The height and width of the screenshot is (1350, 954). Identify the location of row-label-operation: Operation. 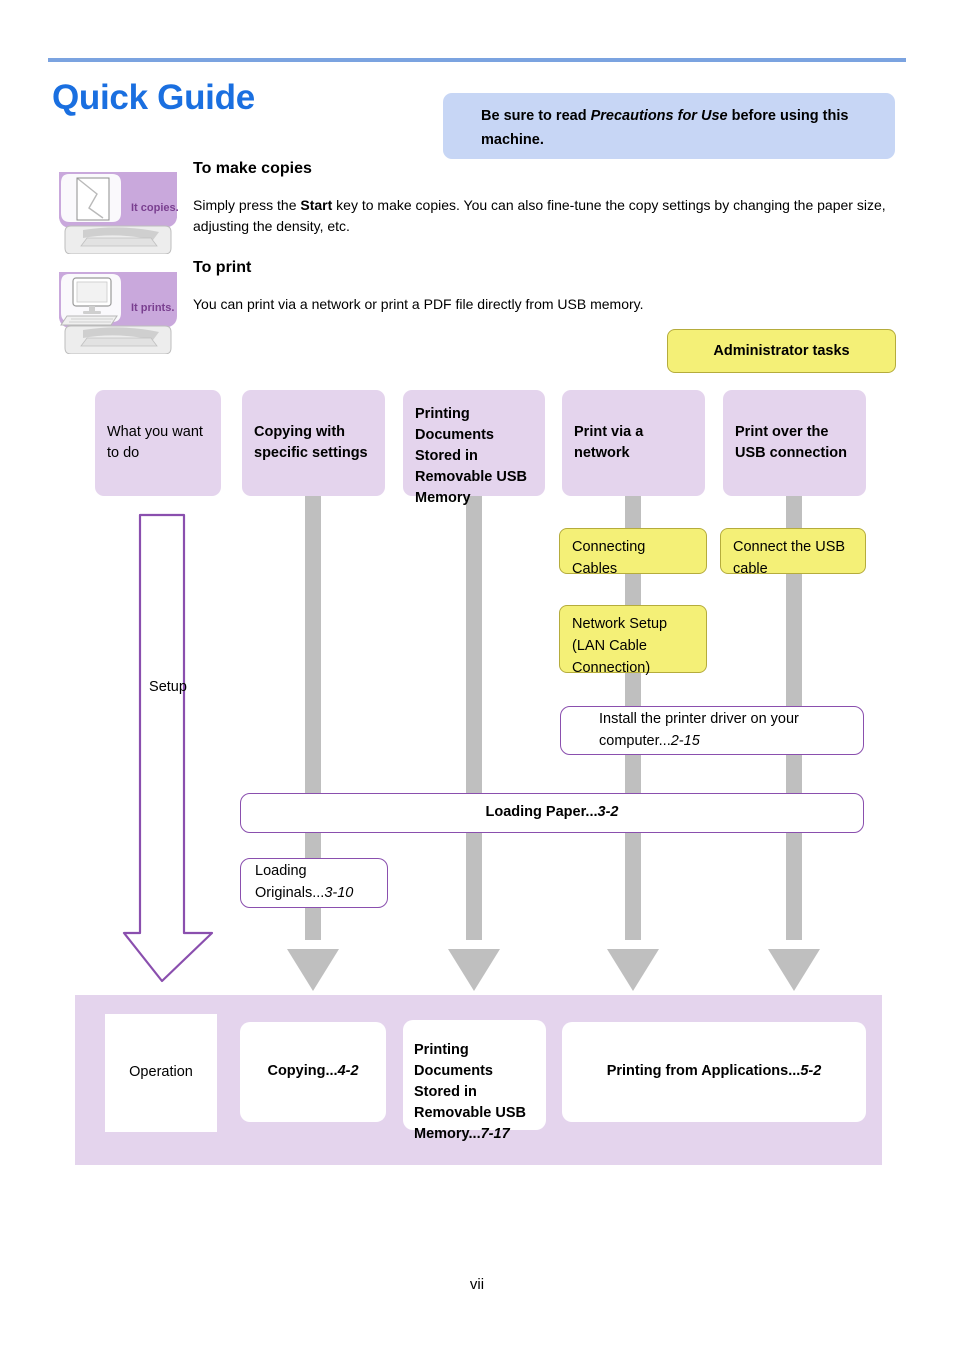
(161, 1072).